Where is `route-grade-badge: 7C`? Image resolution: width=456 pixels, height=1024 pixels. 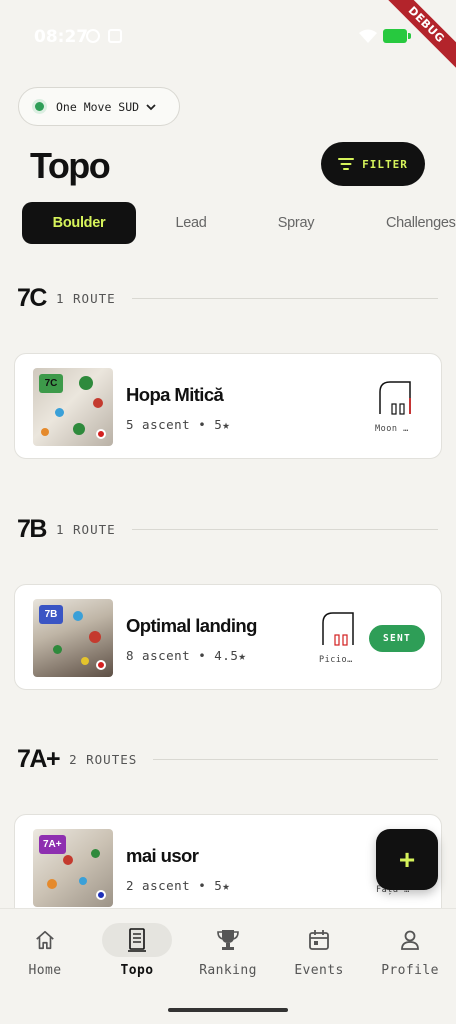 route-grade-badge: 7C is located at coordinates (51, 383).